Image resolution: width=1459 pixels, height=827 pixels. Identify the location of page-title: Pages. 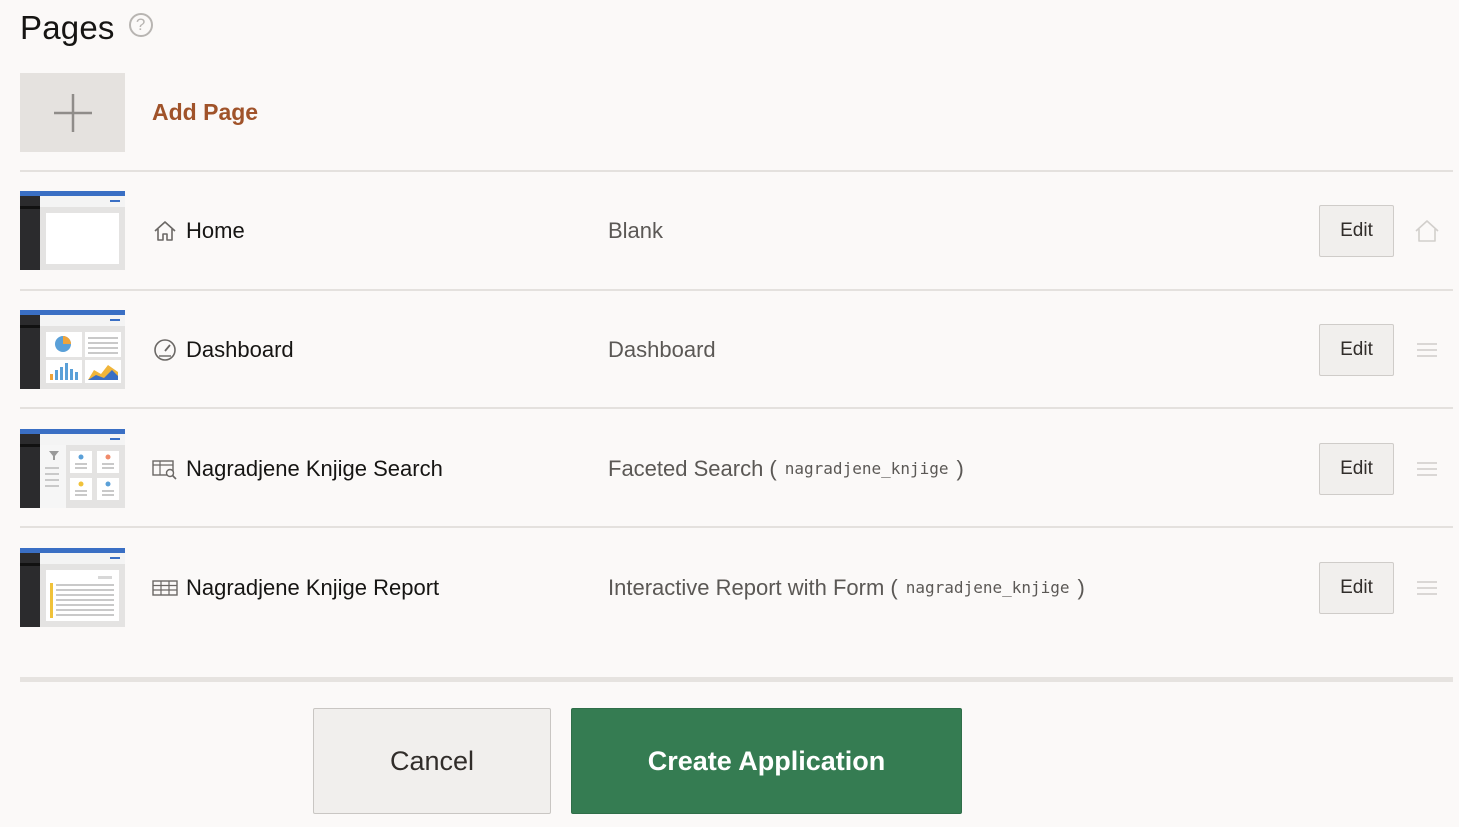
(67, 27).